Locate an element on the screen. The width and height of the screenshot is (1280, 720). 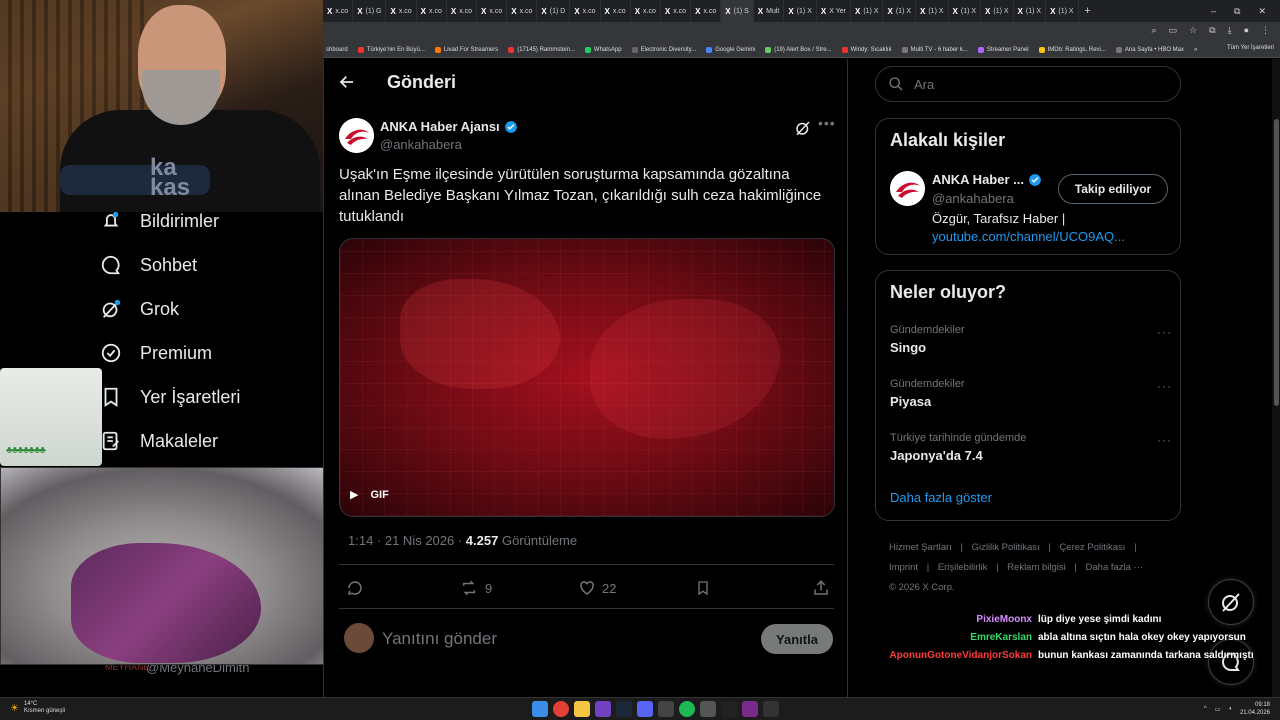
maximize-button: ⧉ is located at coordinates (1237, 11).